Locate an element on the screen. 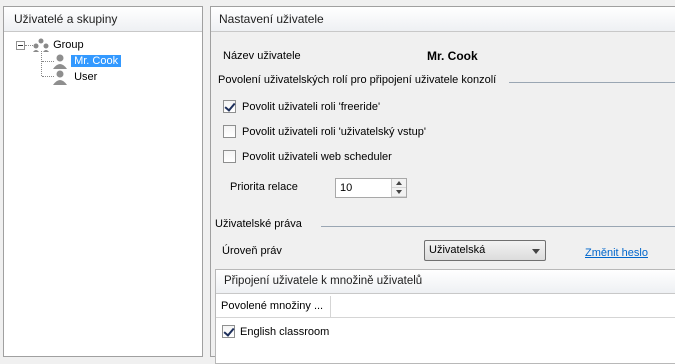  priority-stepper: 10 is located at coordinates (371, 188).